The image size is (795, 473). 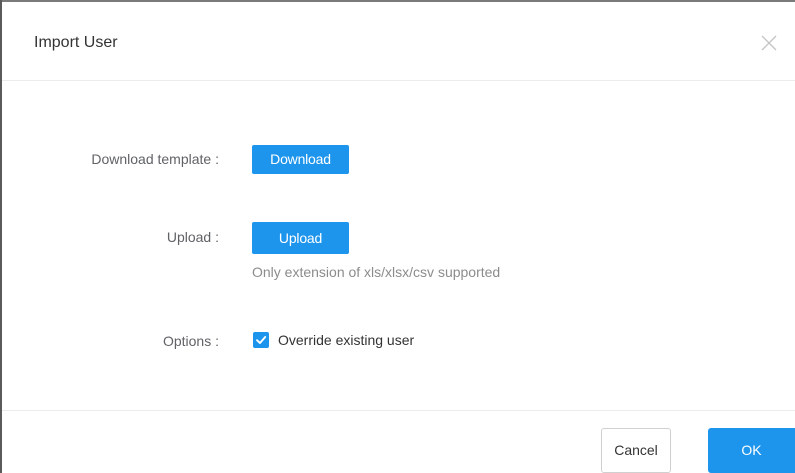 I want to click on upload-button: Upload, so click(x=300, y=238).